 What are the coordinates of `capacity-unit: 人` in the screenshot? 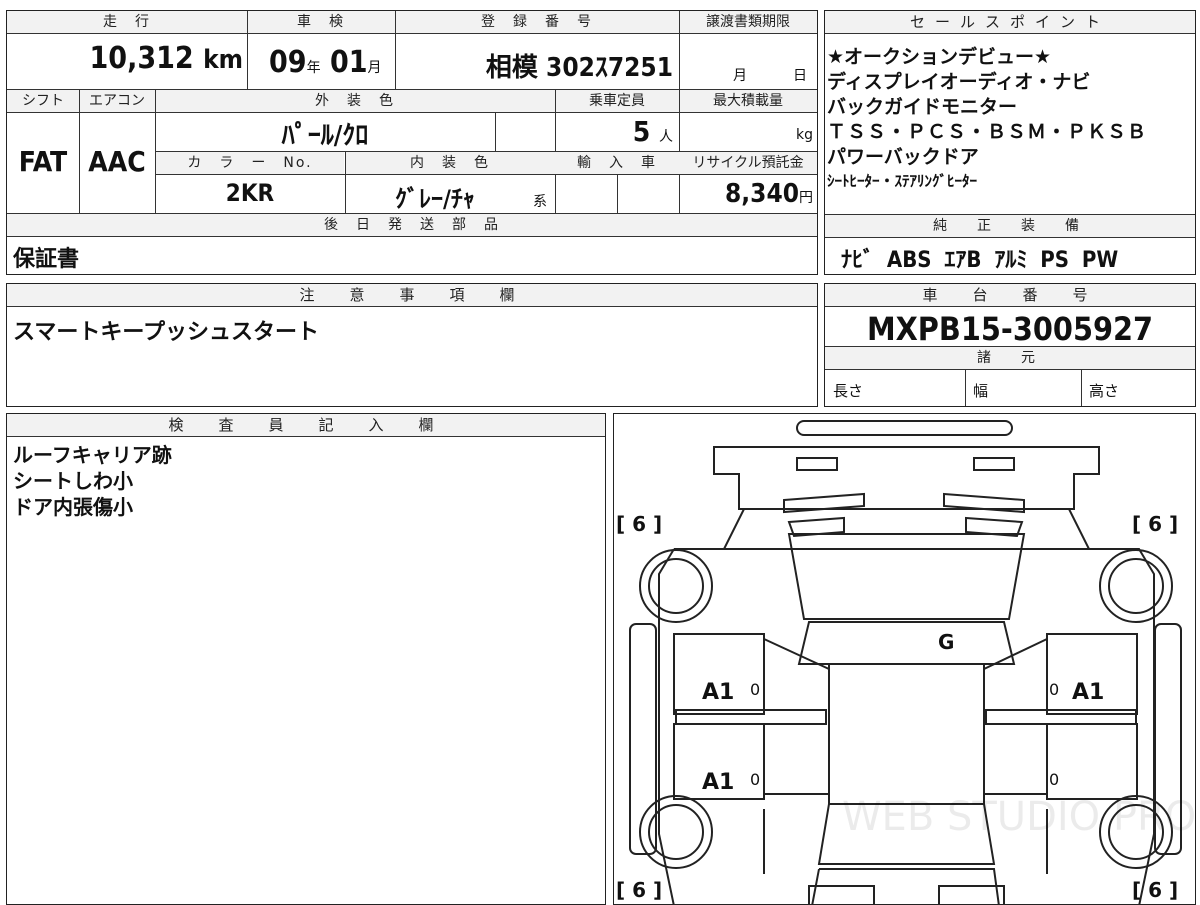 It's located at (666, 137).